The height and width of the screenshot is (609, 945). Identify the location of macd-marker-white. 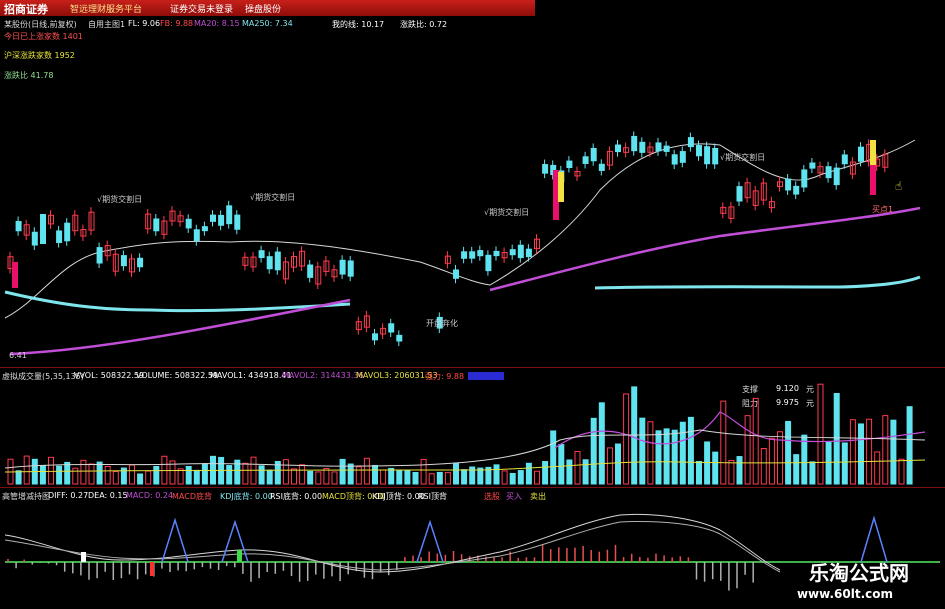
(83, 557).